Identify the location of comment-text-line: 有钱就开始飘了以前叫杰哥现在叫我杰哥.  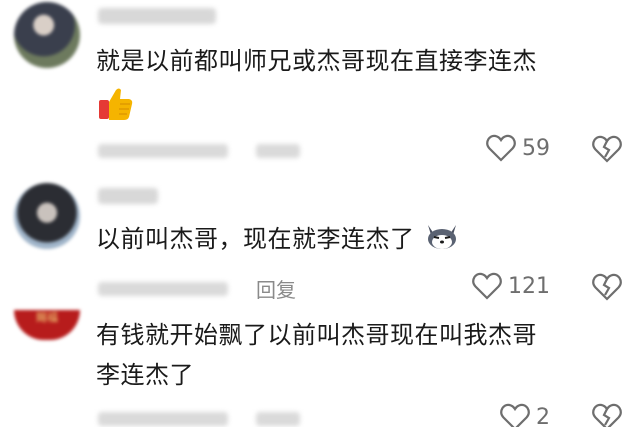
(316, 335).